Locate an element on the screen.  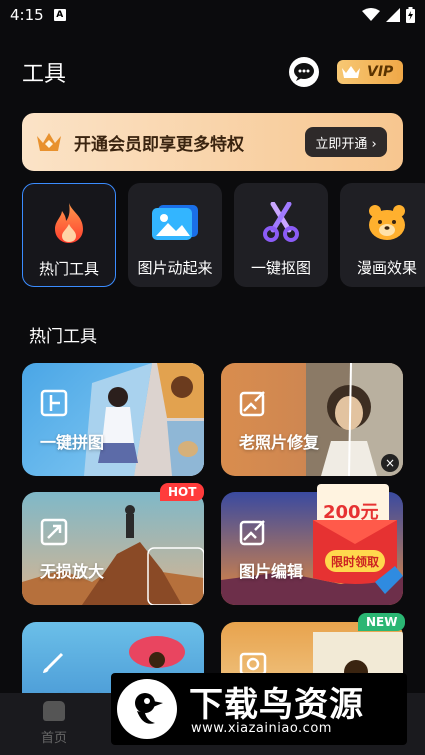
home-icon is located at coordinates (54, 711).